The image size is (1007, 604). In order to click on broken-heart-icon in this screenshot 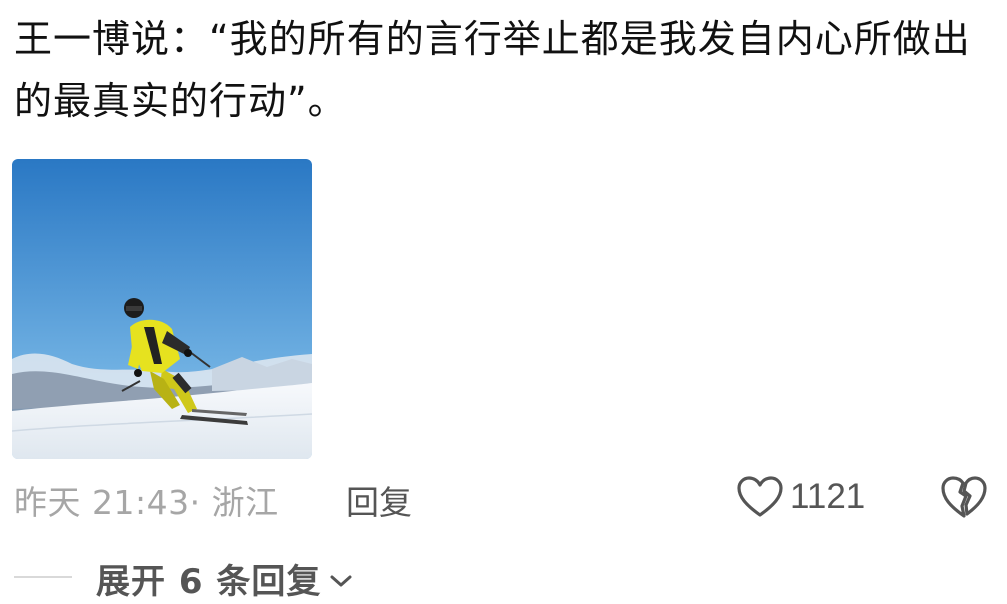, I will do `click(964, 497)`.